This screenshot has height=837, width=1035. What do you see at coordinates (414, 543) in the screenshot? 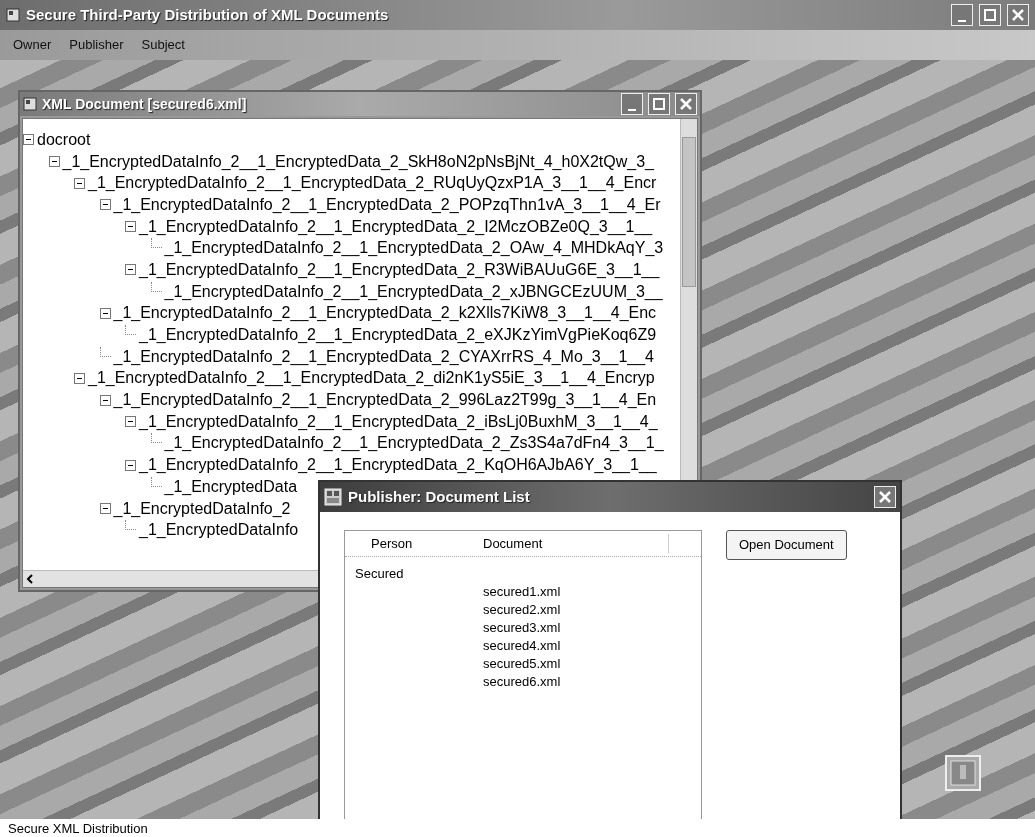
I see `column-header: Person` at bounding box center [414, 543].